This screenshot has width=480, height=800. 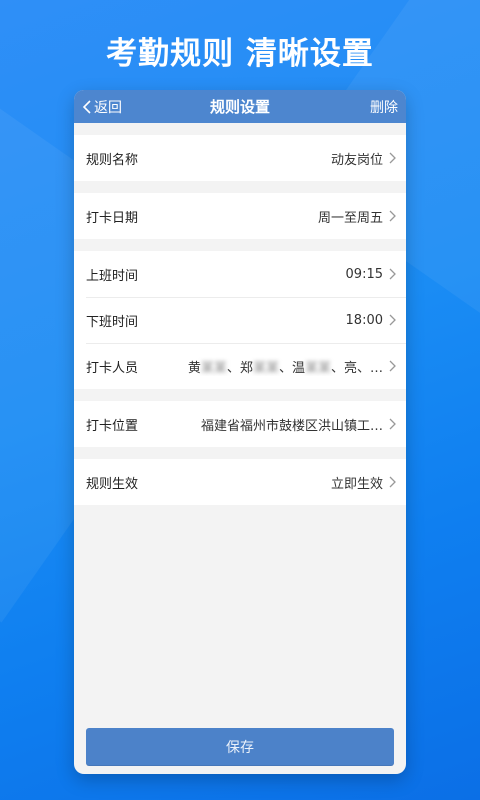 I want to click on members-label: 打卡人员, so click(x=112, y=368).